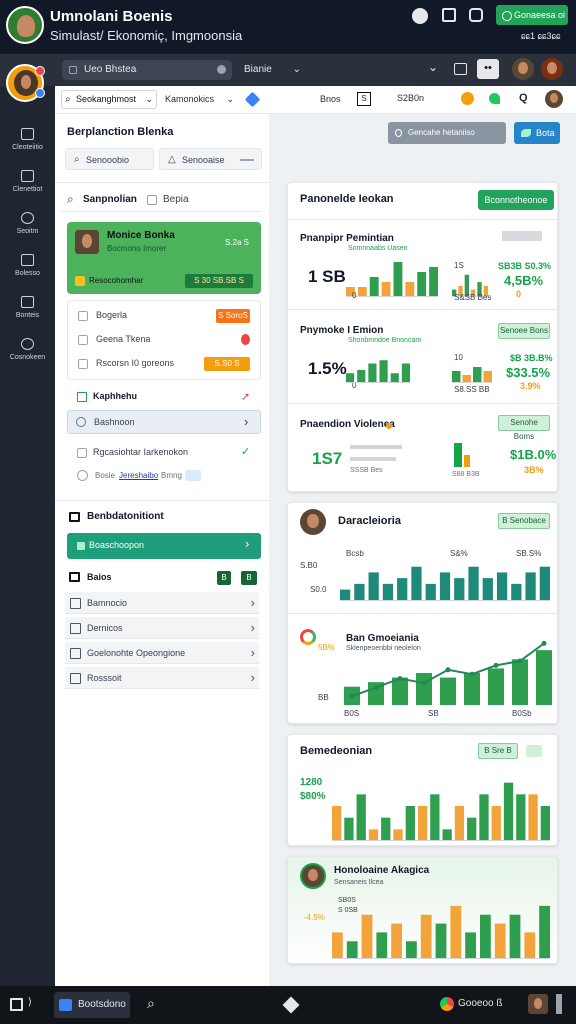 The height and width of the screenshot is (1024, 576). Describe the element at coordinates (309, 565) in the screenshot. I see `axis-label: S.B0` at that location.